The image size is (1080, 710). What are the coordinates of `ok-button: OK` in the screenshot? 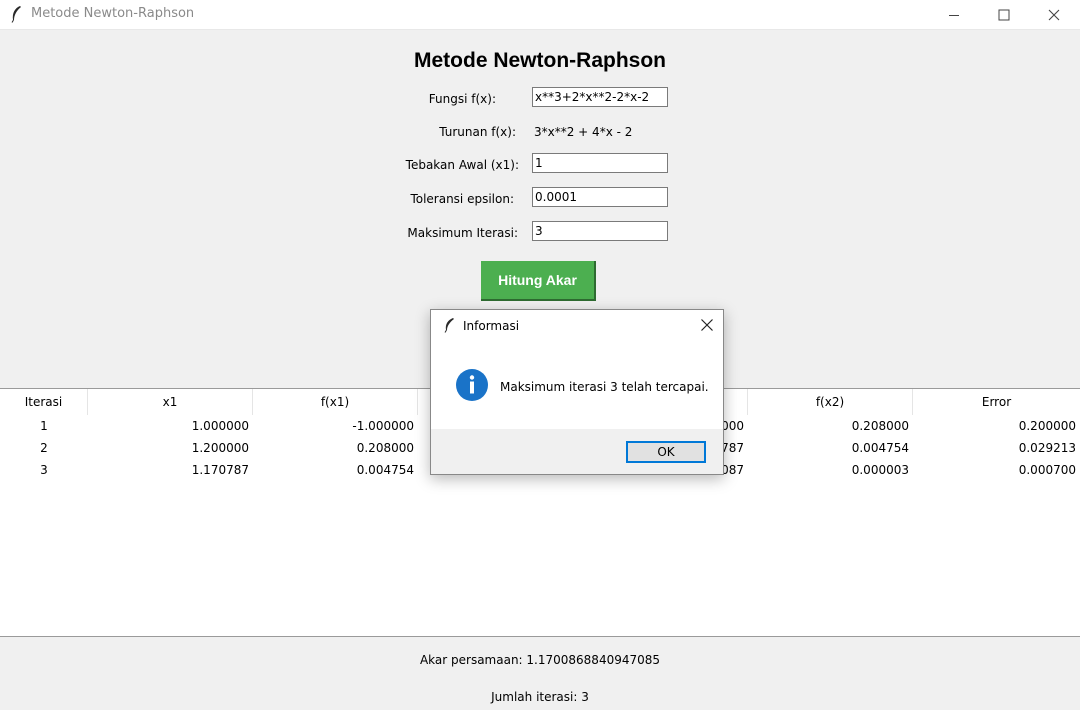 It's located at (666, 452).